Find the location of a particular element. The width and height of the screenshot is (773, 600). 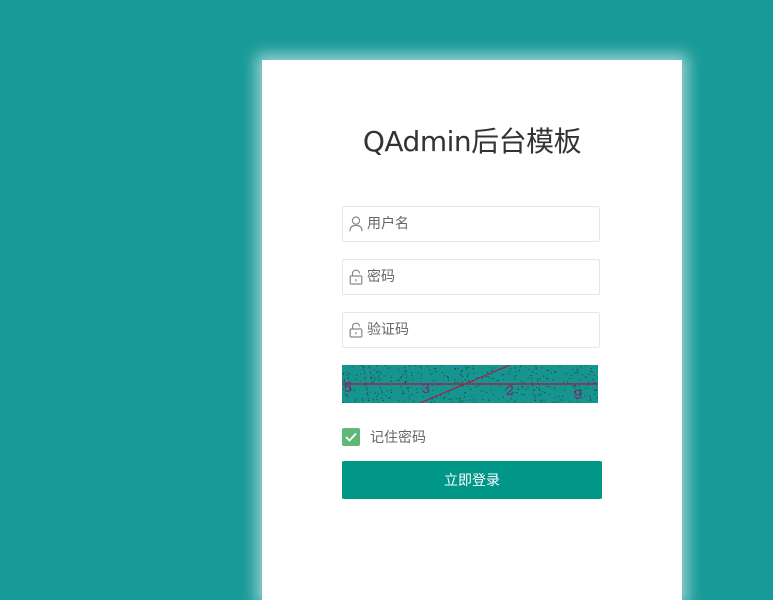

captcha-image: 5 3 2 9 is located at coordinates (470, 384).